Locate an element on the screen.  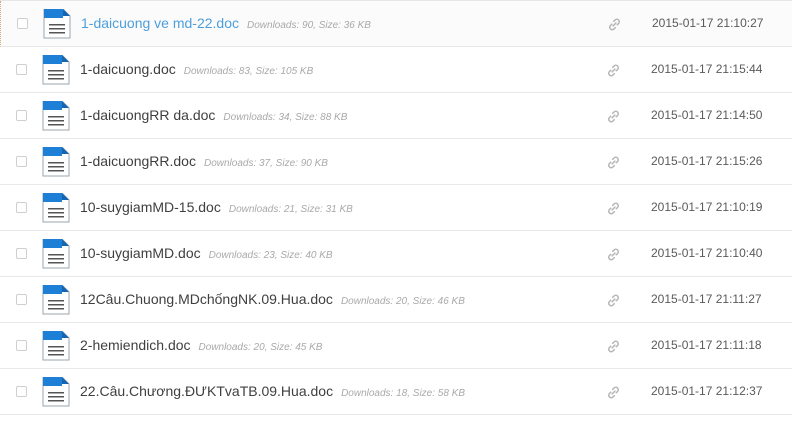
file-name-link: 1-daicuongRR da.doc is located at coordinates (147, 115).